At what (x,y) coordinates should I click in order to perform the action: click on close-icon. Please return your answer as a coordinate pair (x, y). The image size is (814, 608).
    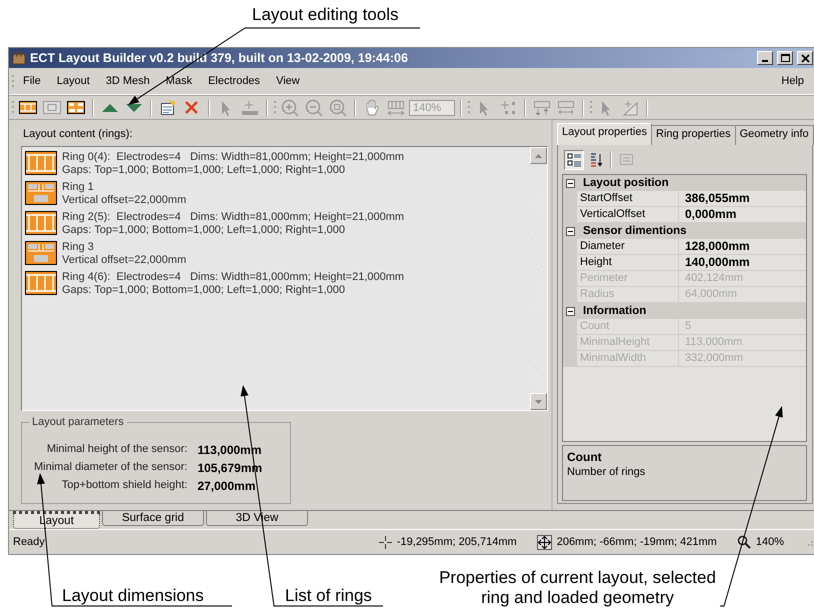
    Looking at the image, I should click on (805, 58).